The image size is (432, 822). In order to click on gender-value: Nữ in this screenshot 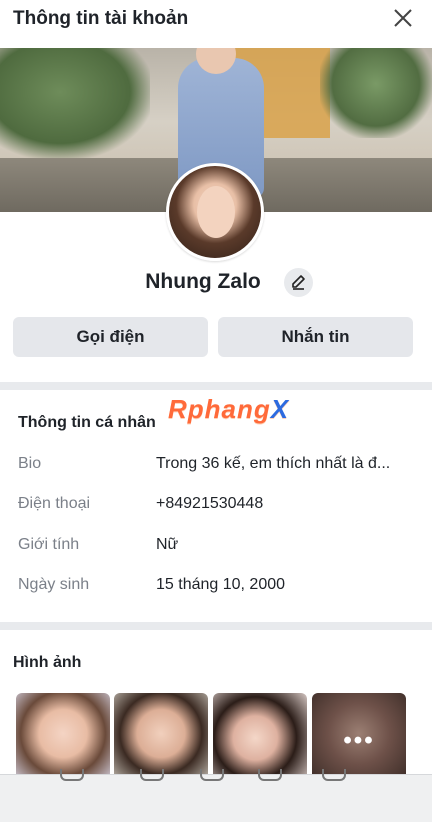, I will do `click(167, 544)`.